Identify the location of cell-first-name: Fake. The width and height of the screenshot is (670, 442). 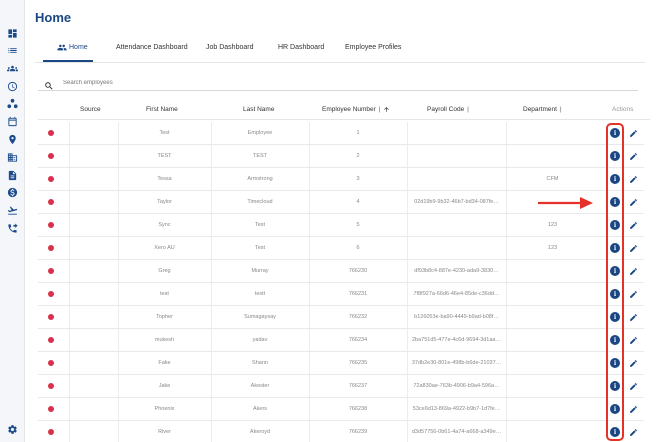
(164, 363).